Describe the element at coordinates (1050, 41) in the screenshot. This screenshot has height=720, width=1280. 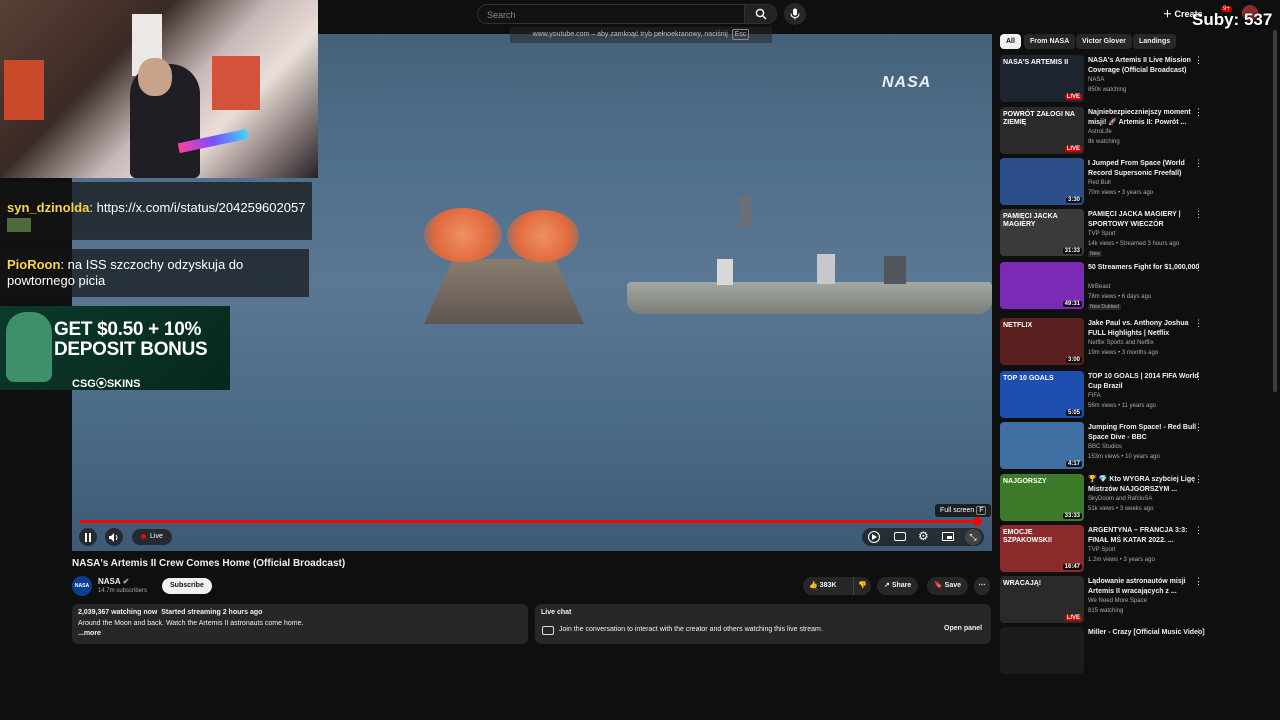
I see `chip-from-nasa: From NASA` at that location.